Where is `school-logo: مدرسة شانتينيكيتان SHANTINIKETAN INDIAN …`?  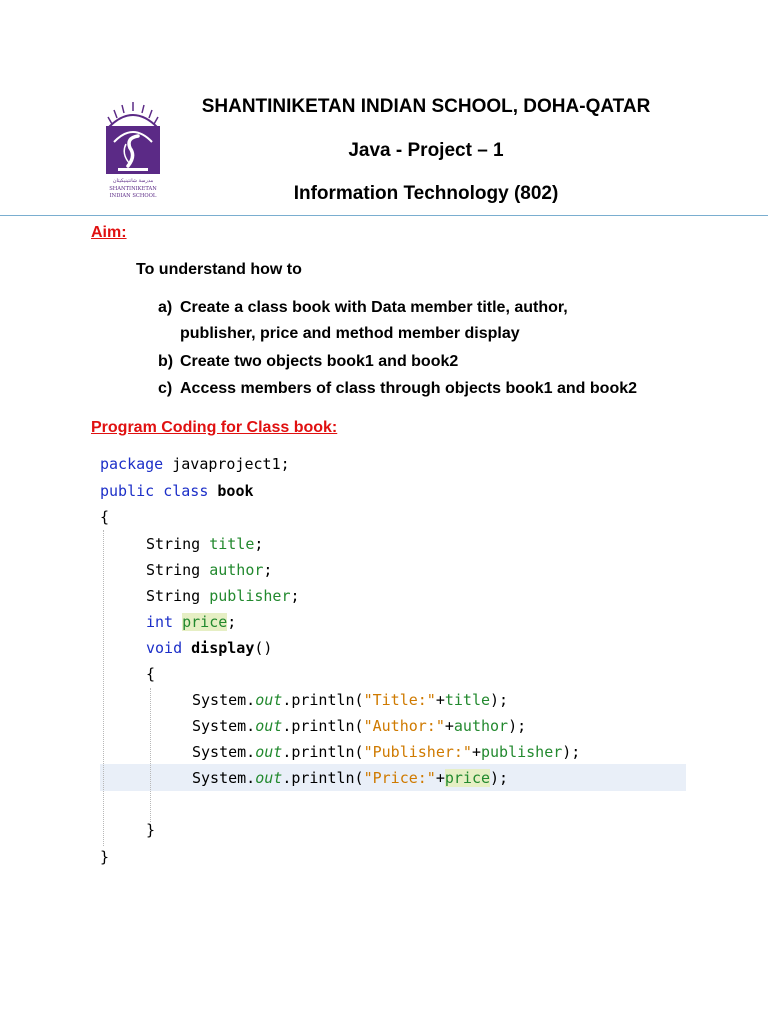
school-logo: مدرسة شانتينيكيتان SHANTINIKETAN INDIAN … is located at coordinates (133, 150).